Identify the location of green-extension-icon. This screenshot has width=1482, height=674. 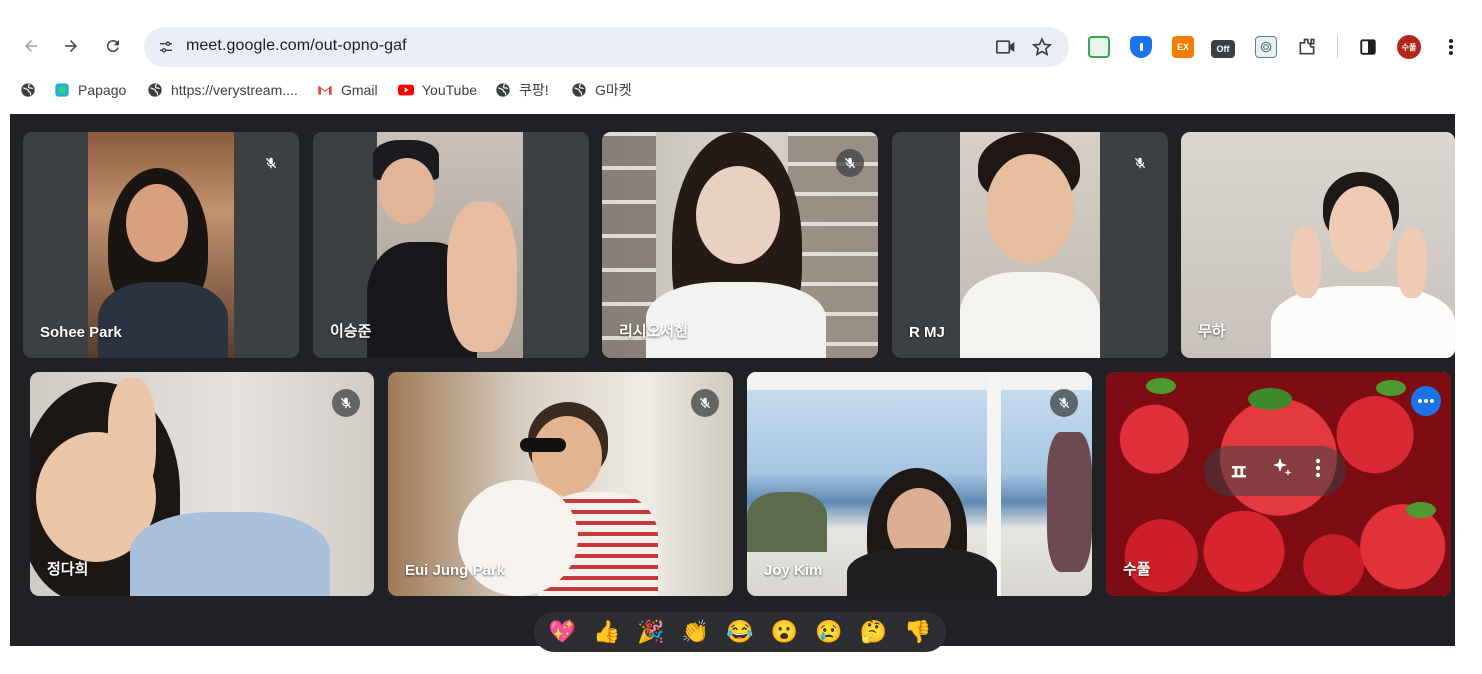
(1099, 47).